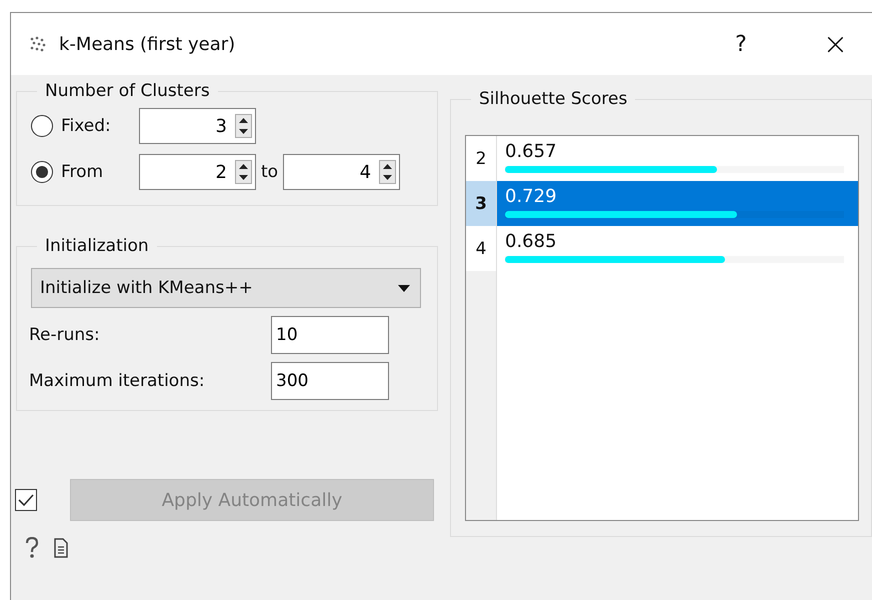  I want to click on window-title: k-Means (first year), so click(147, 44).